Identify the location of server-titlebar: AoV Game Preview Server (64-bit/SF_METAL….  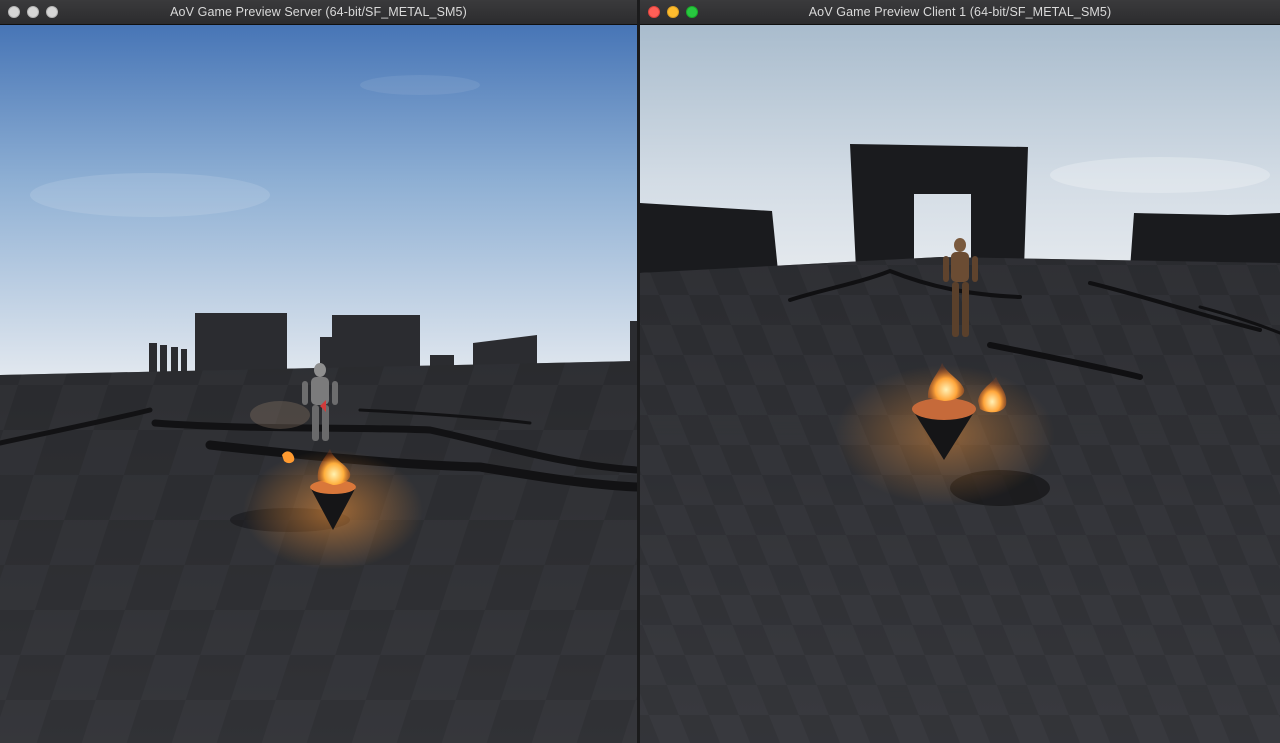
(318, 12).